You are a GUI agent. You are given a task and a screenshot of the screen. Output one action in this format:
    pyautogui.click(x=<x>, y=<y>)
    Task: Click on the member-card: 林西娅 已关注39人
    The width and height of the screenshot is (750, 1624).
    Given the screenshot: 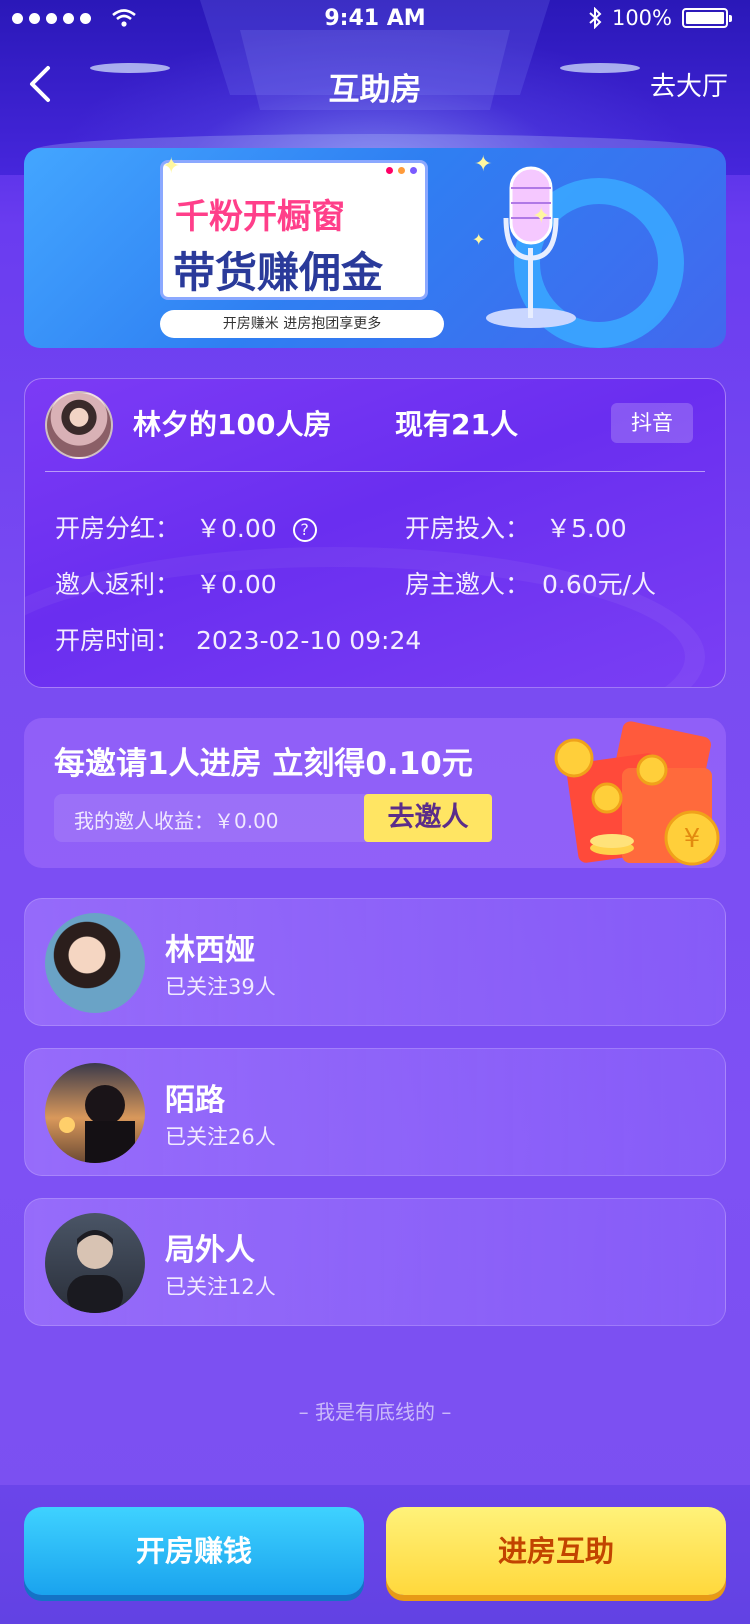 What is the action you would take?
    pyautogui.click(x=375, y=962)
    